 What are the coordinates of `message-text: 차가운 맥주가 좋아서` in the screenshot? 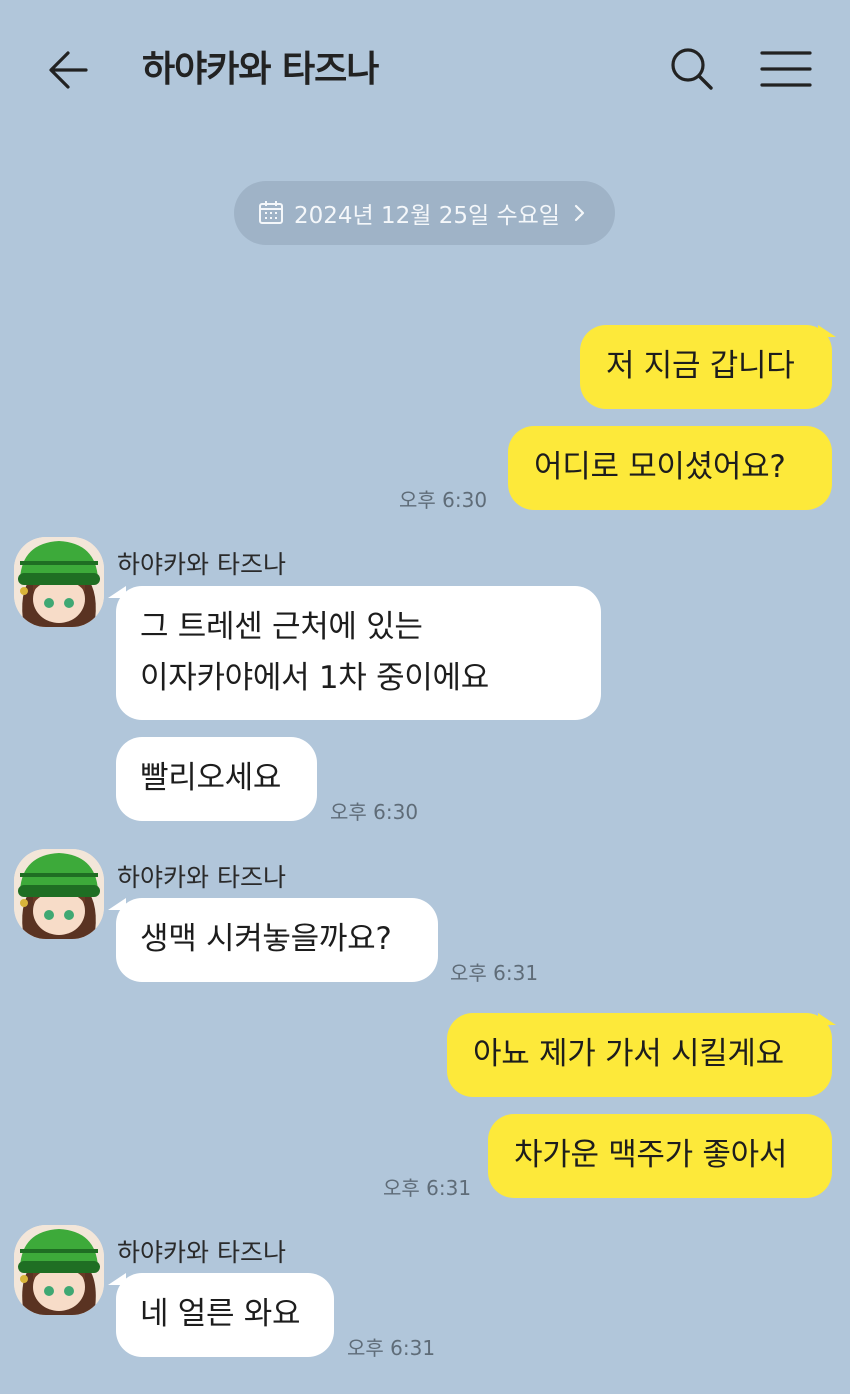 It's located at (651, 1155).